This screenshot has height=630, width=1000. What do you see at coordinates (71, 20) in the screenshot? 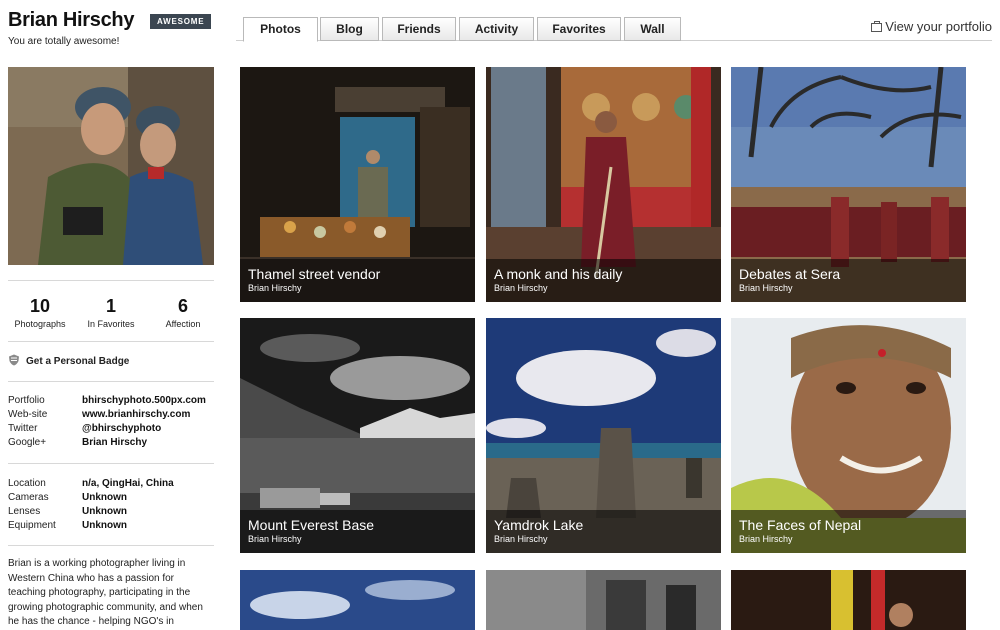
I see `profile-name: Brian Hirschy` at bounding box center [71, 20].